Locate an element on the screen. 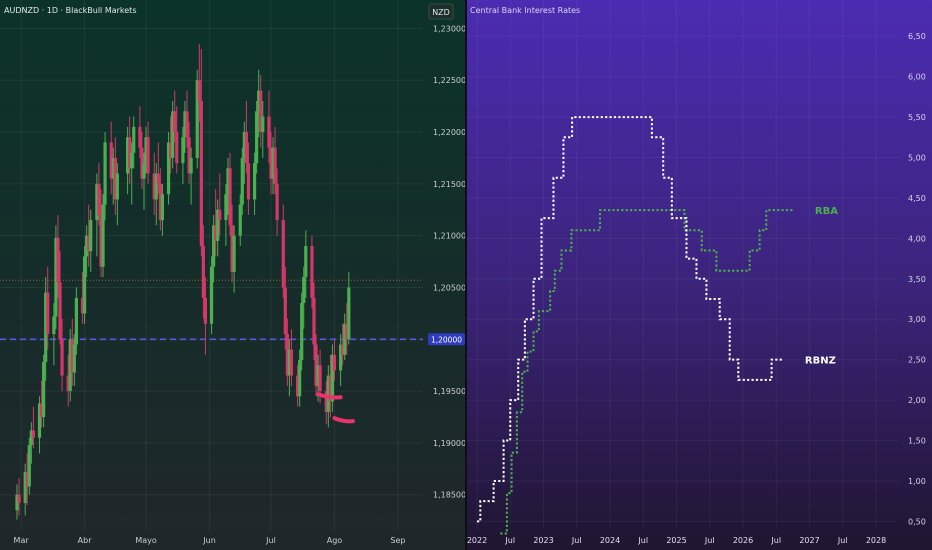  rates-x-tick-label: 2025 is located at coordinates (676, 540).